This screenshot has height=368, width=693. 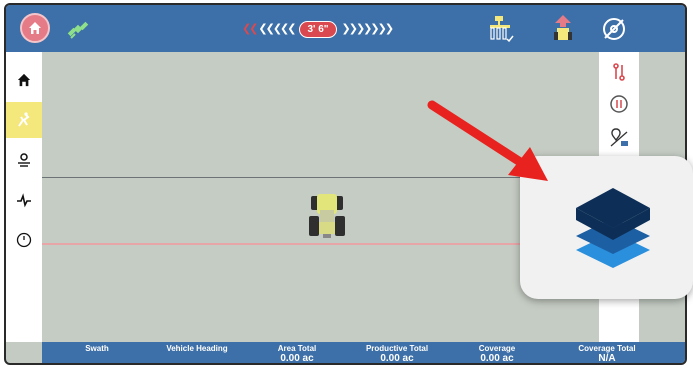 I want to click on offset-left-chevrons-light: ❮❮❮❮❮, so click(x=277, y=28).